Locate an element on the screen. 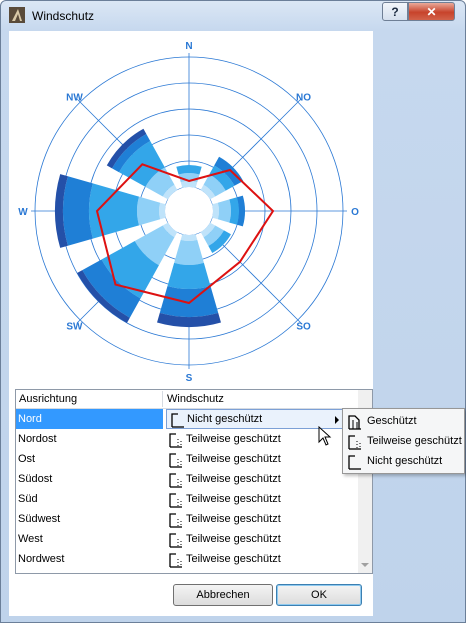 Image resolution: width=466 pixels, height=623 pixels. close-button: ✕ is located at coordinates (431, 11).